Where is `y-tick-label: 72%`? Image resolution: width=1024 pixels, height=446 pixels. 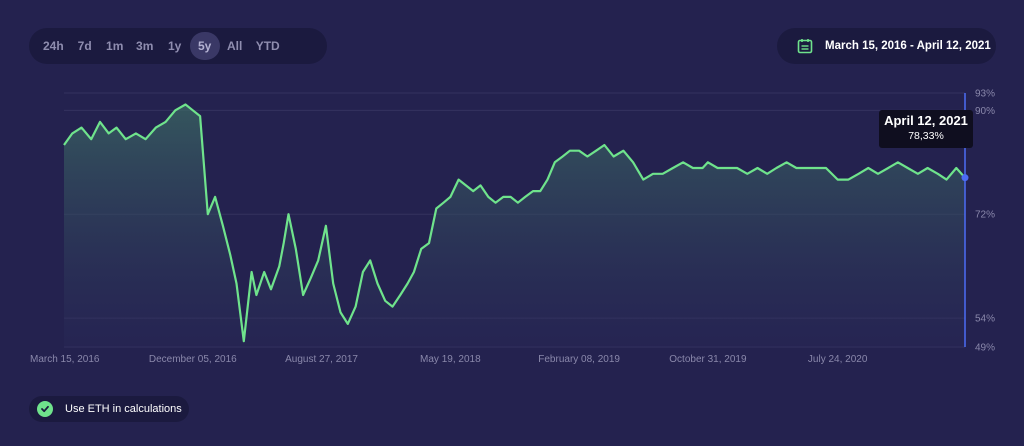
y-tick-label: 72% is located at coordinates (985, 215).